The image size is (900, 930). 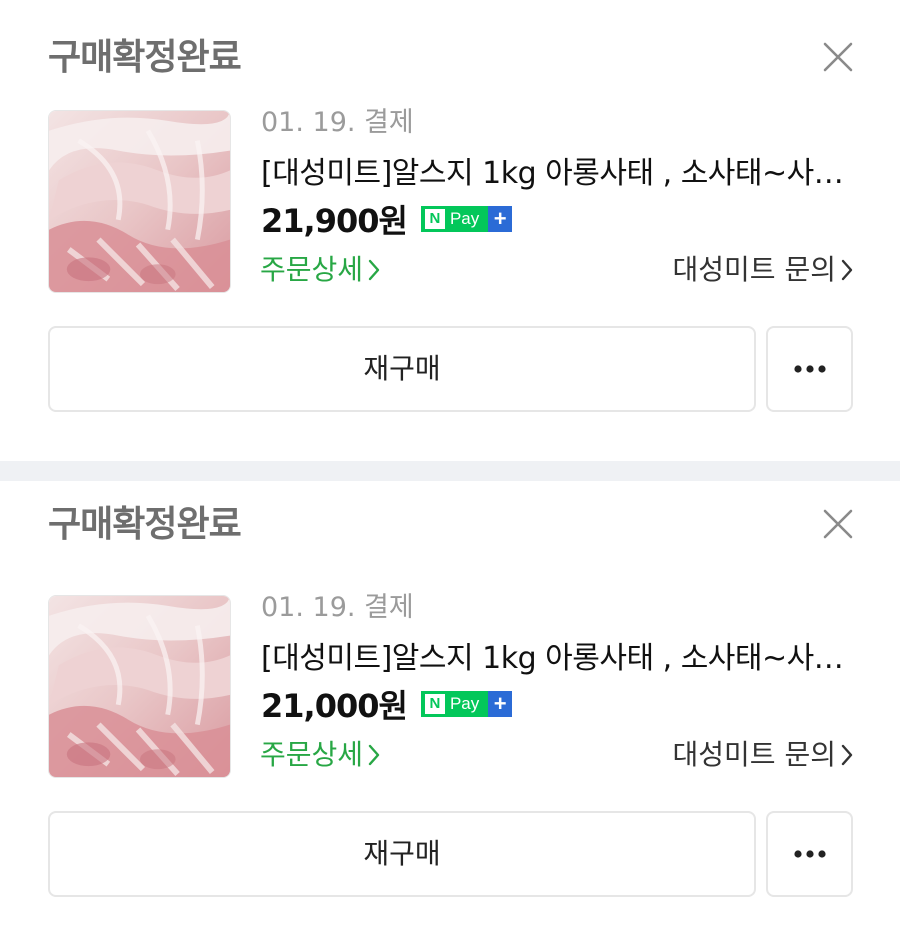 What do you see at coordinates (334, 706) in the screenshot?
I see `price: 21,000원` at bounding box center [334, 706].